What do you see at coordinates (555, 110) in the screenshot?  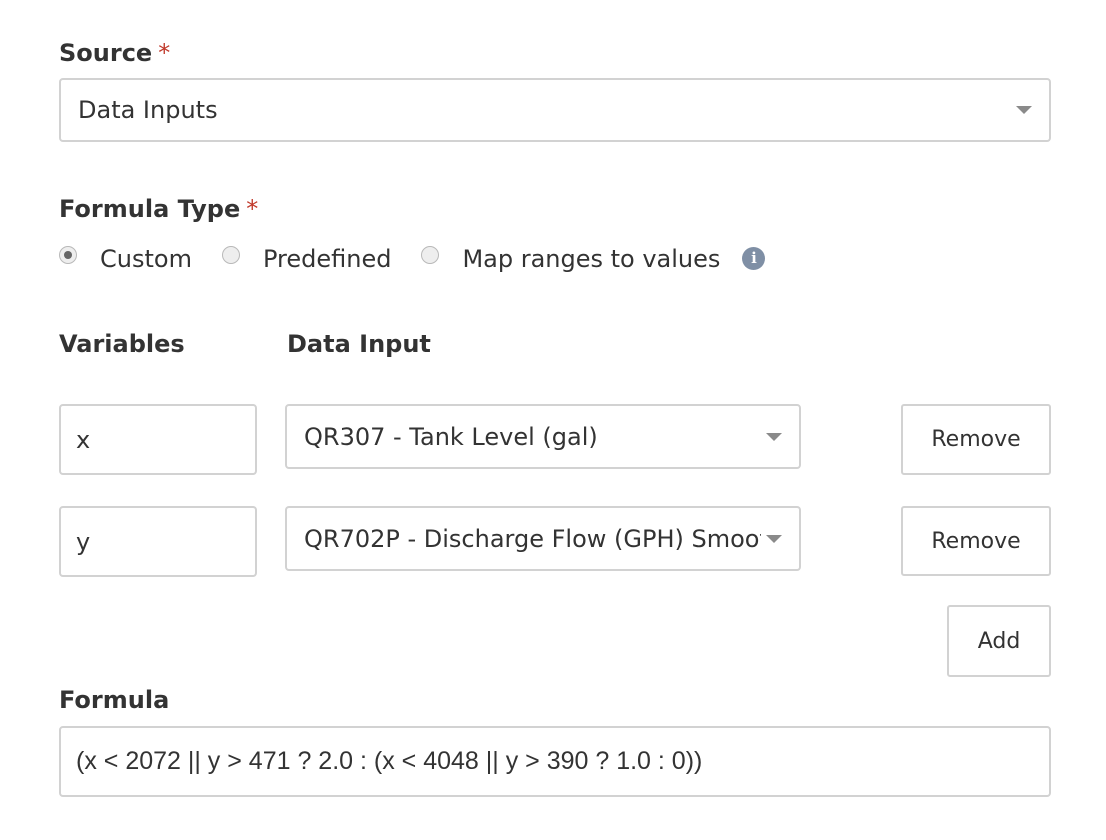 I see `source-select: Data Inputs` at bounding box center [555, 110].